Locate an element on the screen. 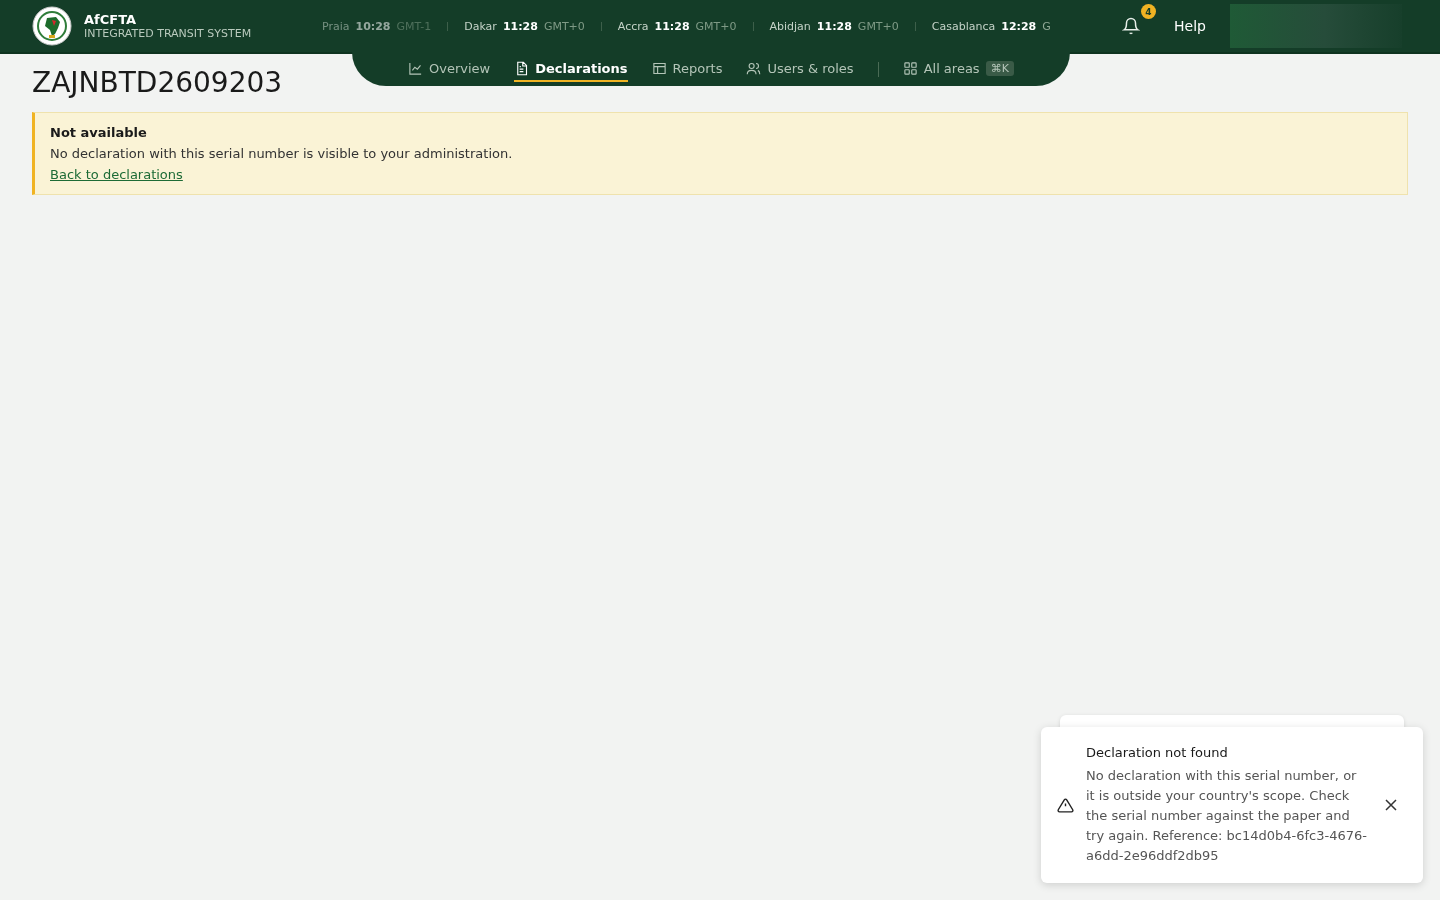  nav-tab: Reports is located at coordinates (687, 69).